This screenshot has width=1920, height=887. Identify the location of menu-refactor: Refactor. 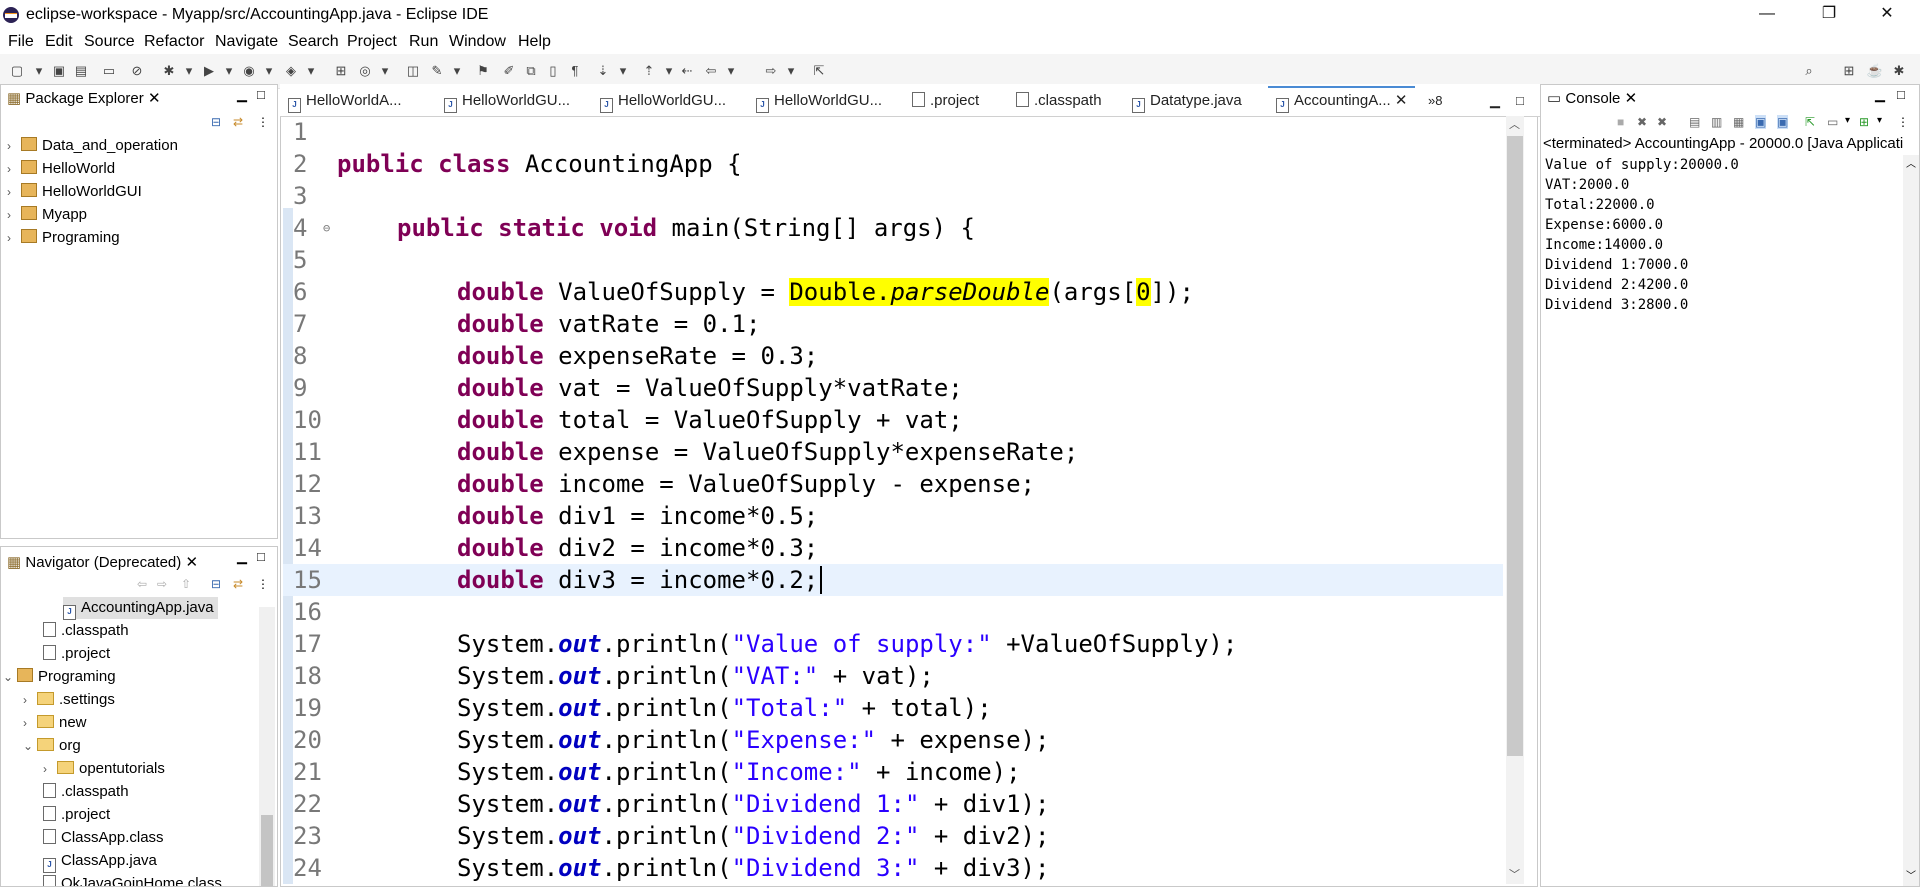
(174, 42).